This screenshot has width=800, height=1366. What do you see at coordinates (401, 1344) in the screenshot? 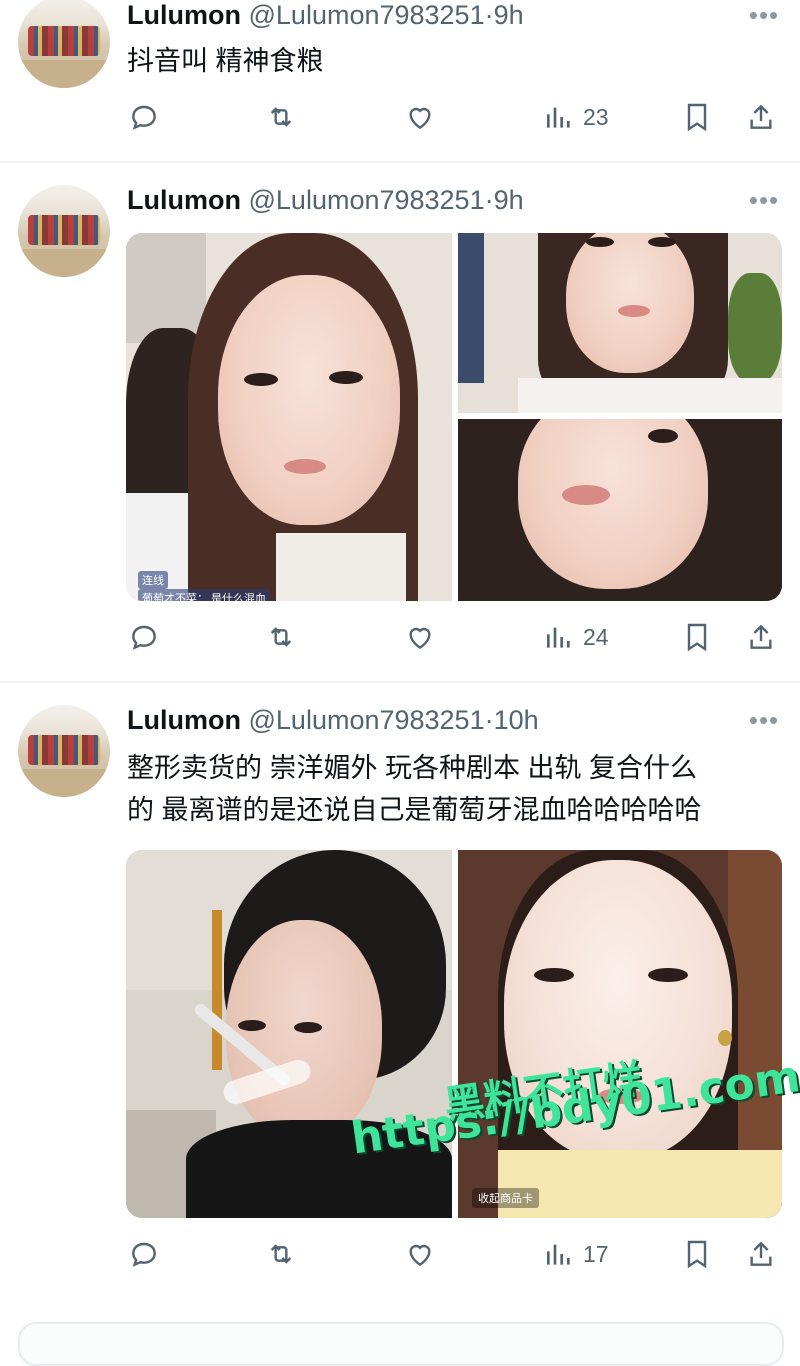
I see `next-card` at bounding box center [401, 1344].